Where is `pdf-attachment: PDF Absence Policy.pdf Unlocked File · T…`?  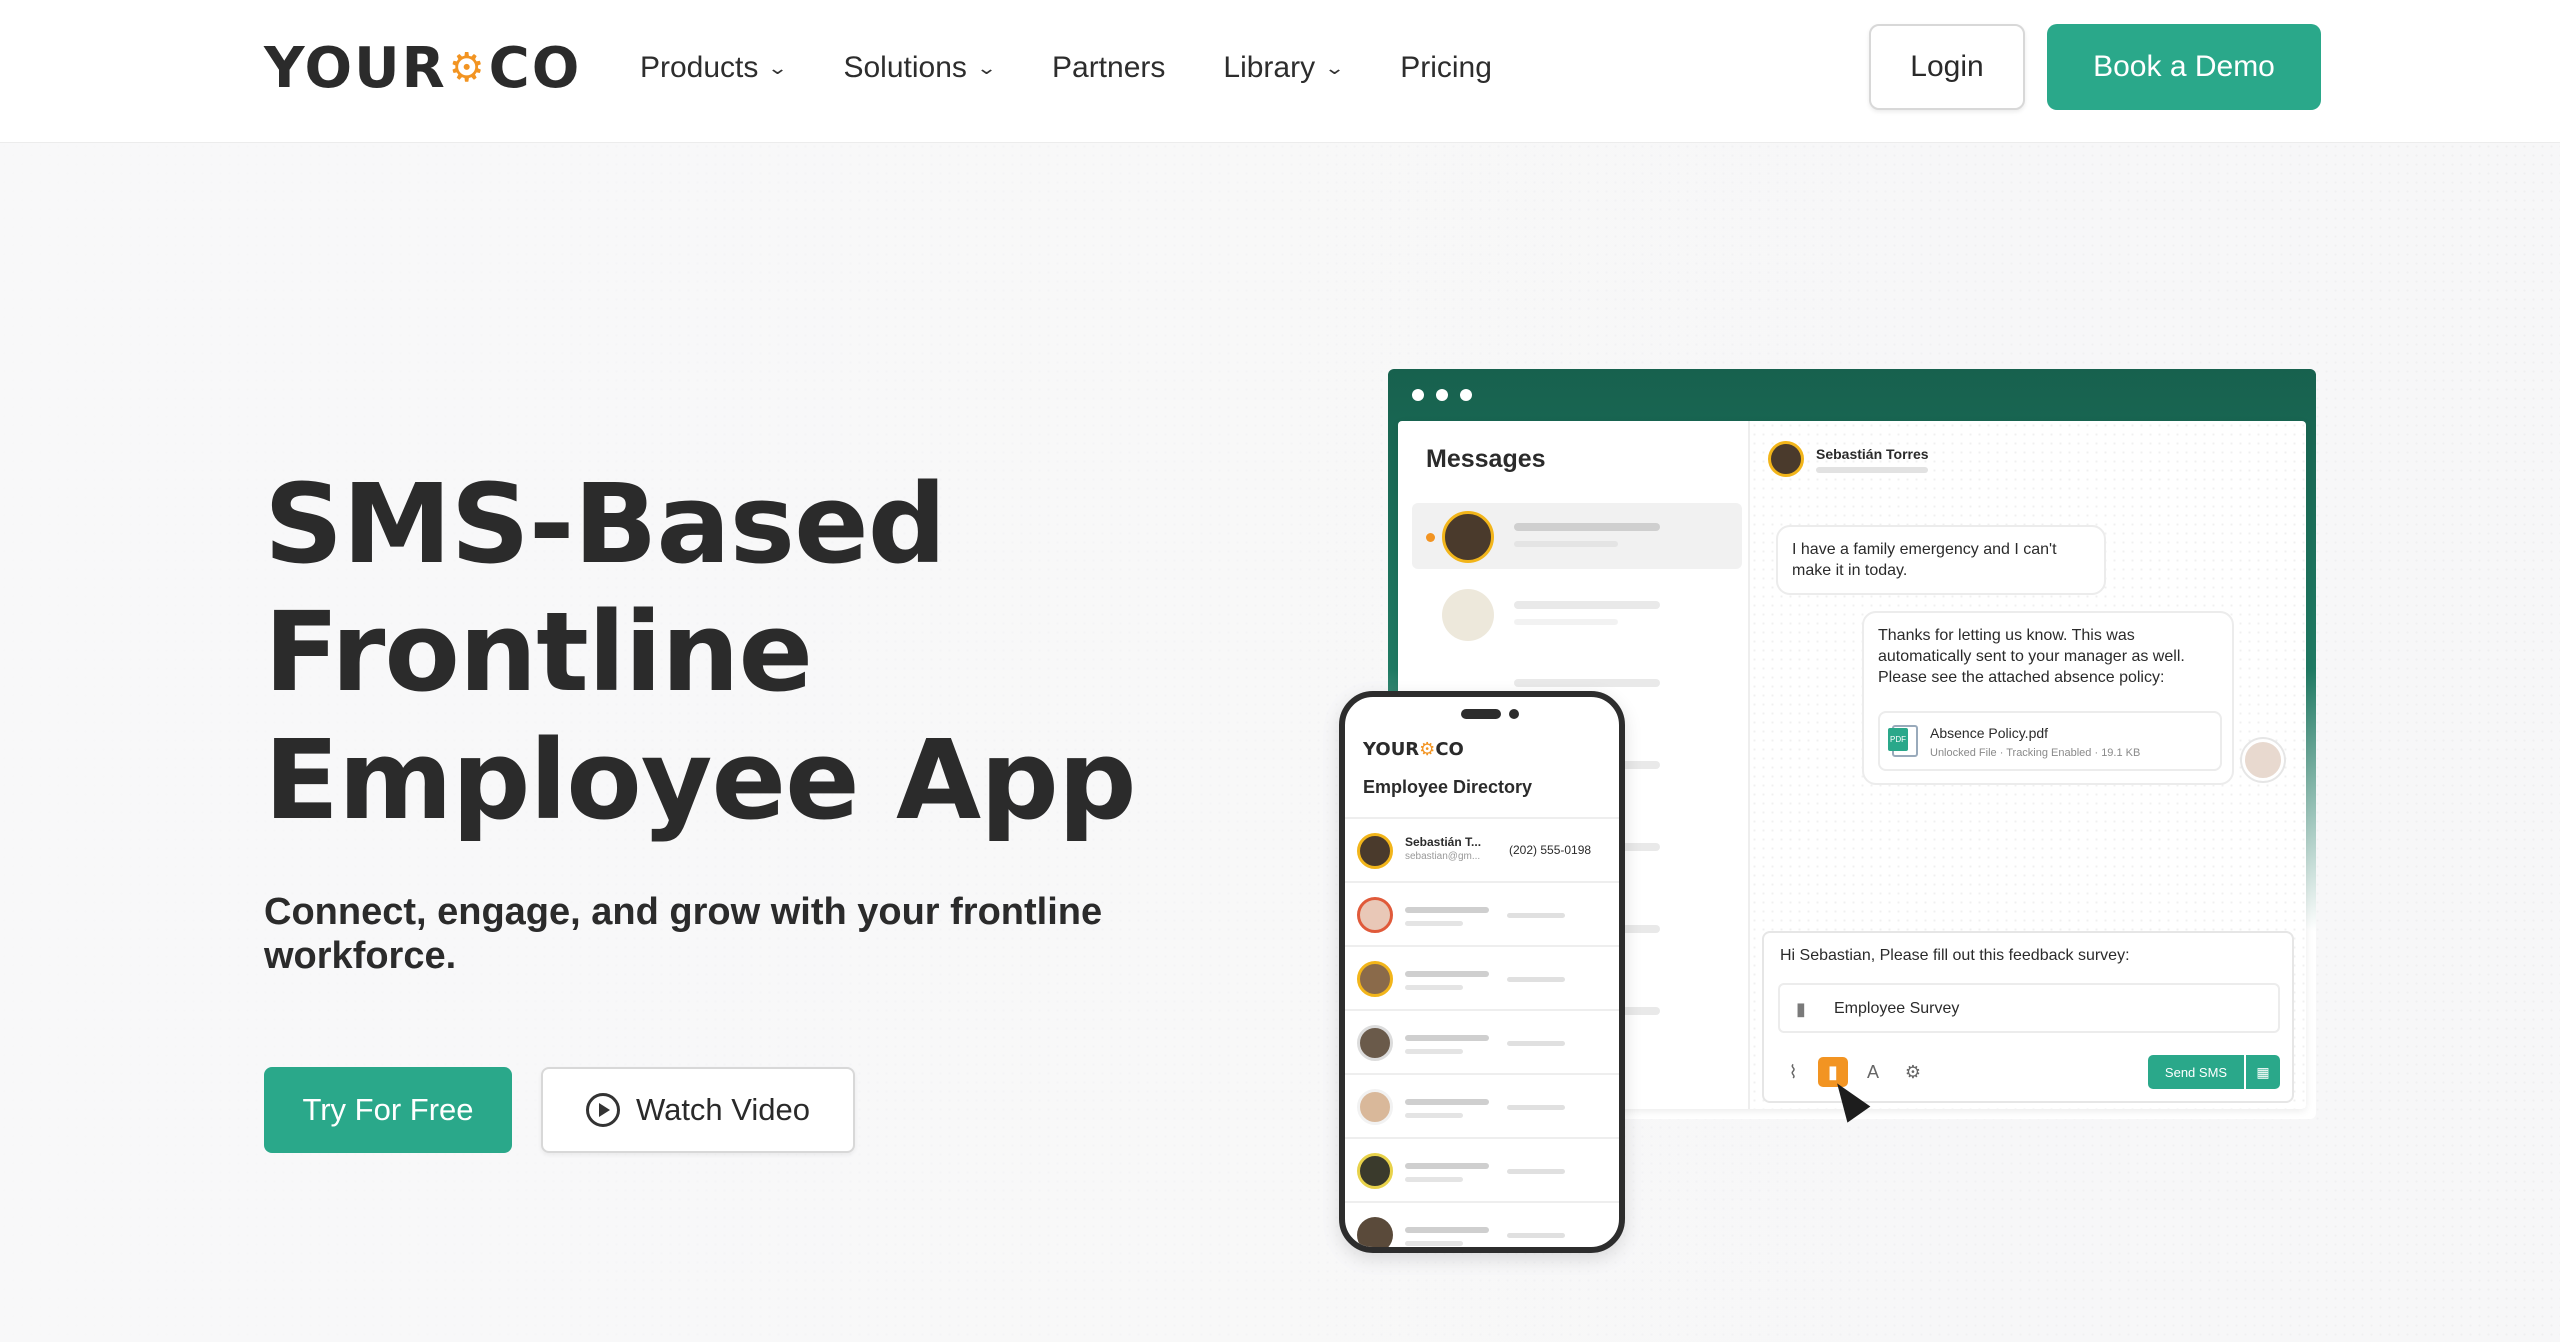
pdf-attachment: PDF Absence Policy.pdf Unlocked File · T… is located at coordinates (2050, 741).